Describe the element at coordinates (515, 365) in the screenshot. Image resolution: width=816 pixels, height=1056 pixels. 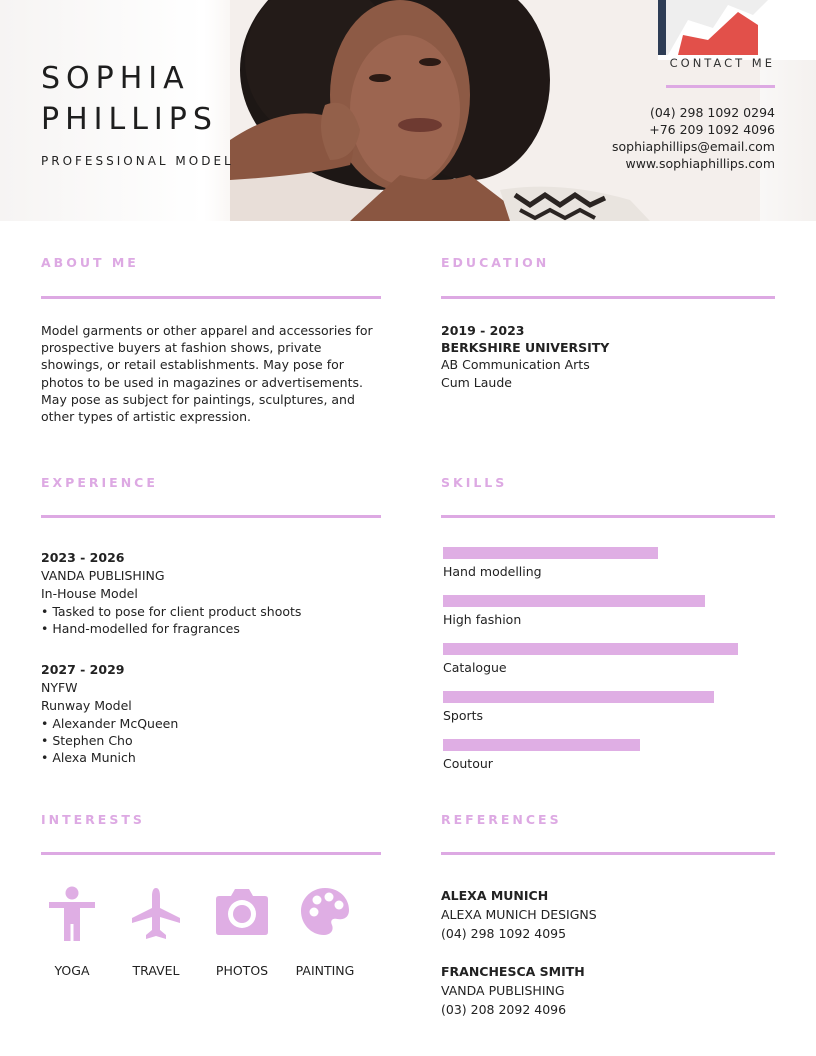
I see `education-degree: AB Communication Arts` at that location.